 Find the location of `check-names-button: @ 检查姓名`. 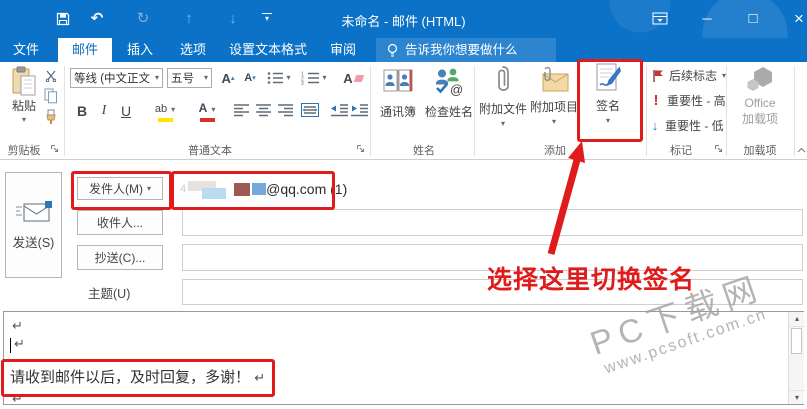

check-names-button: @ 检查姓名 is located at coordinates (449, 92).